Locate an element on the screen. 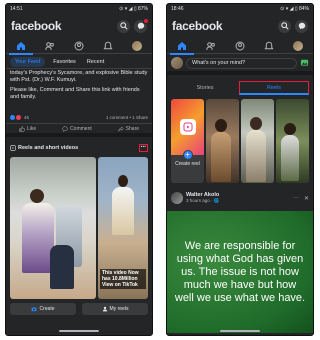  comment-label: Comment is located at coordinates (81, 128).